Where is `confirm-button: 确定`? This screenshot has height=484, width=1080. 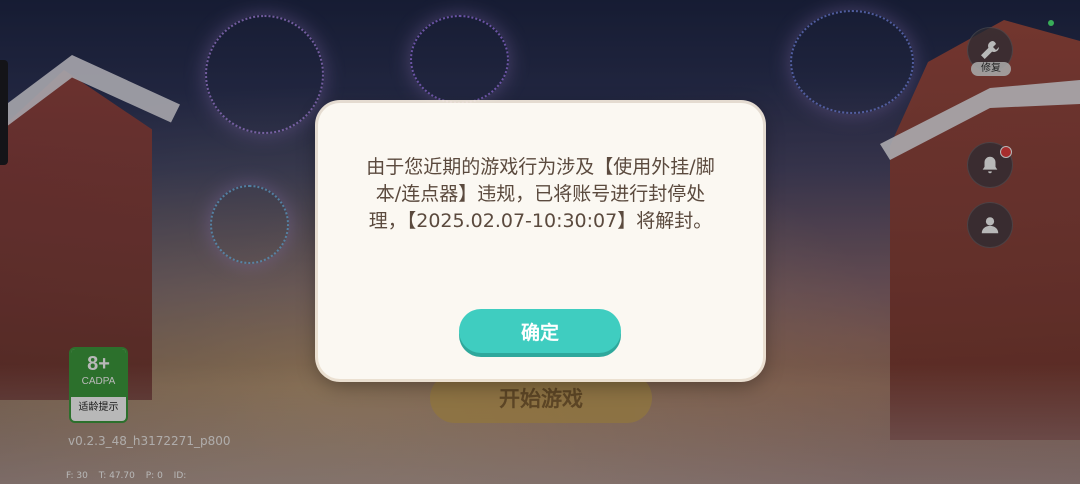
confirm-button: 确定 is located at coordinates (540, 331).